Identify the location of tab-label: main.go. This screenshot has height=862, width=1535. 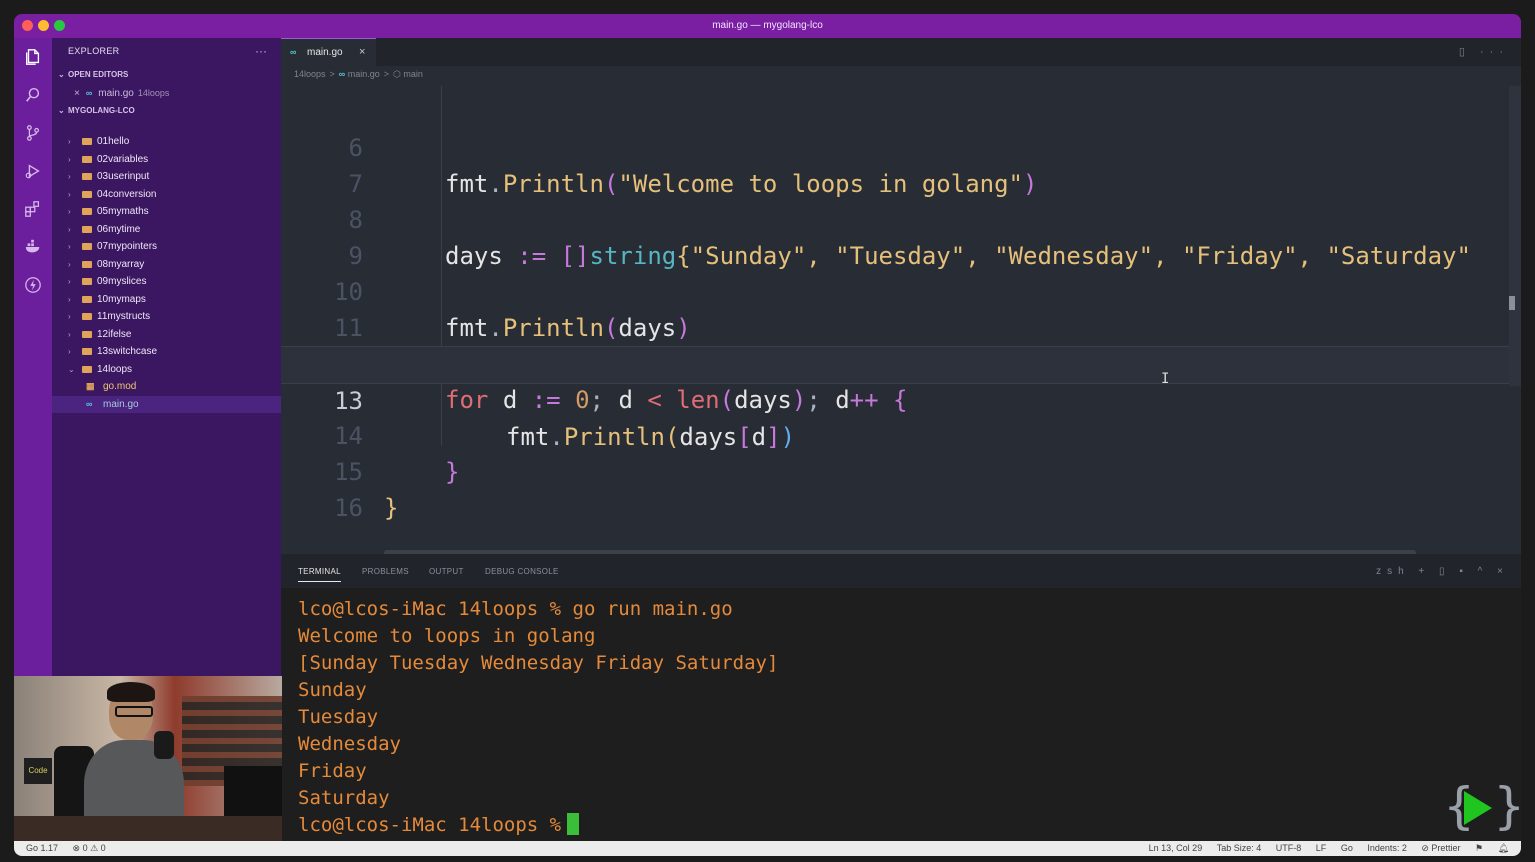
(325, 52).